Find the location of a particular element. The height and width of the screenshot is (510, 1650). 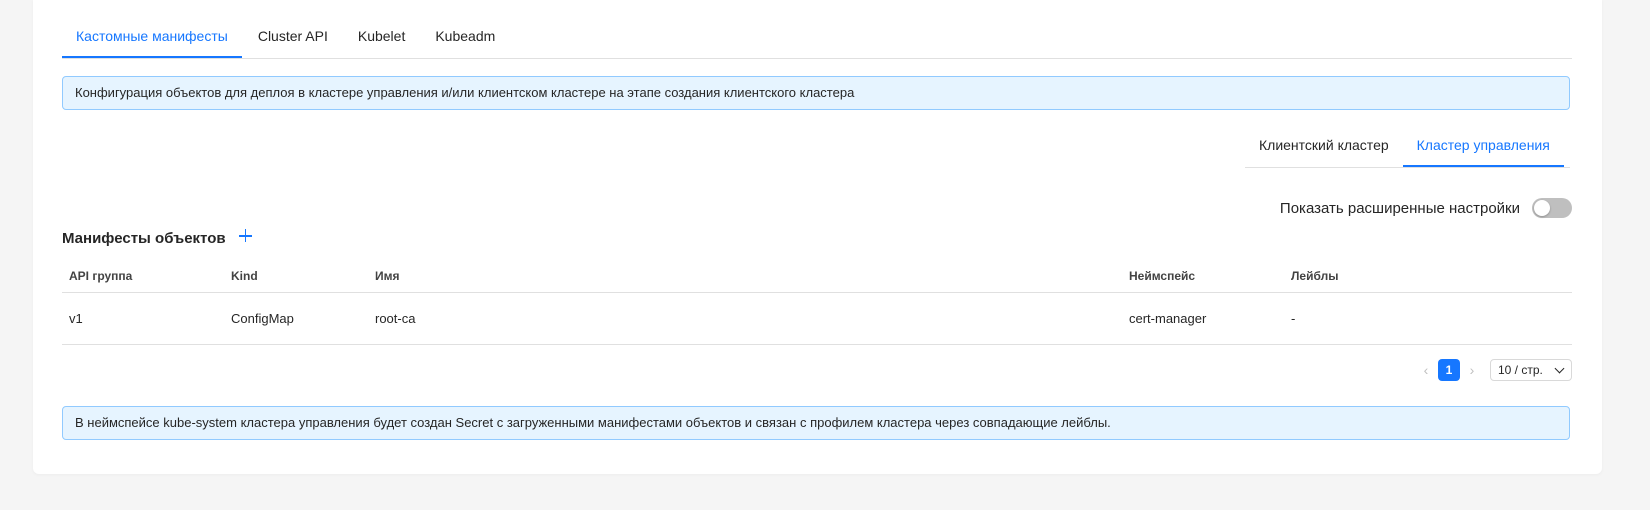

tab-cluster-api: Cluster API is located at coordinates (293, 38).